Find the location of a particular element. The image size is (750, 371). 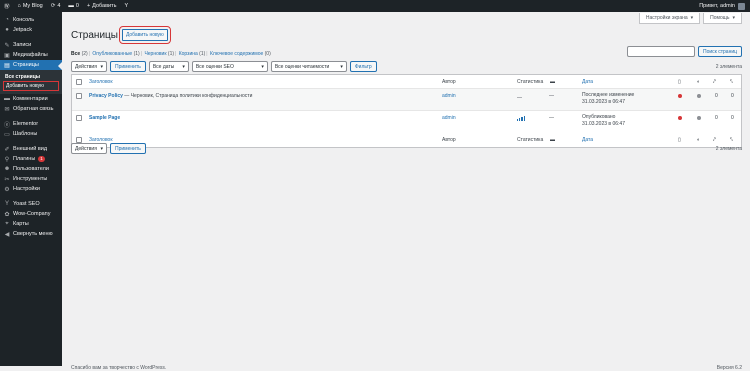

bulk-actions-select: Действия ▾ is located at coordinates (89, 66).